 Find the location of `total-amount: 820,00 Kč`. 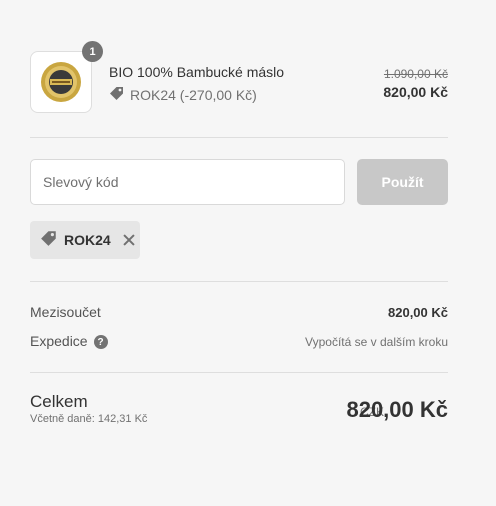

total-amount: 820,00 Kč is located at coordinates (397, 409).